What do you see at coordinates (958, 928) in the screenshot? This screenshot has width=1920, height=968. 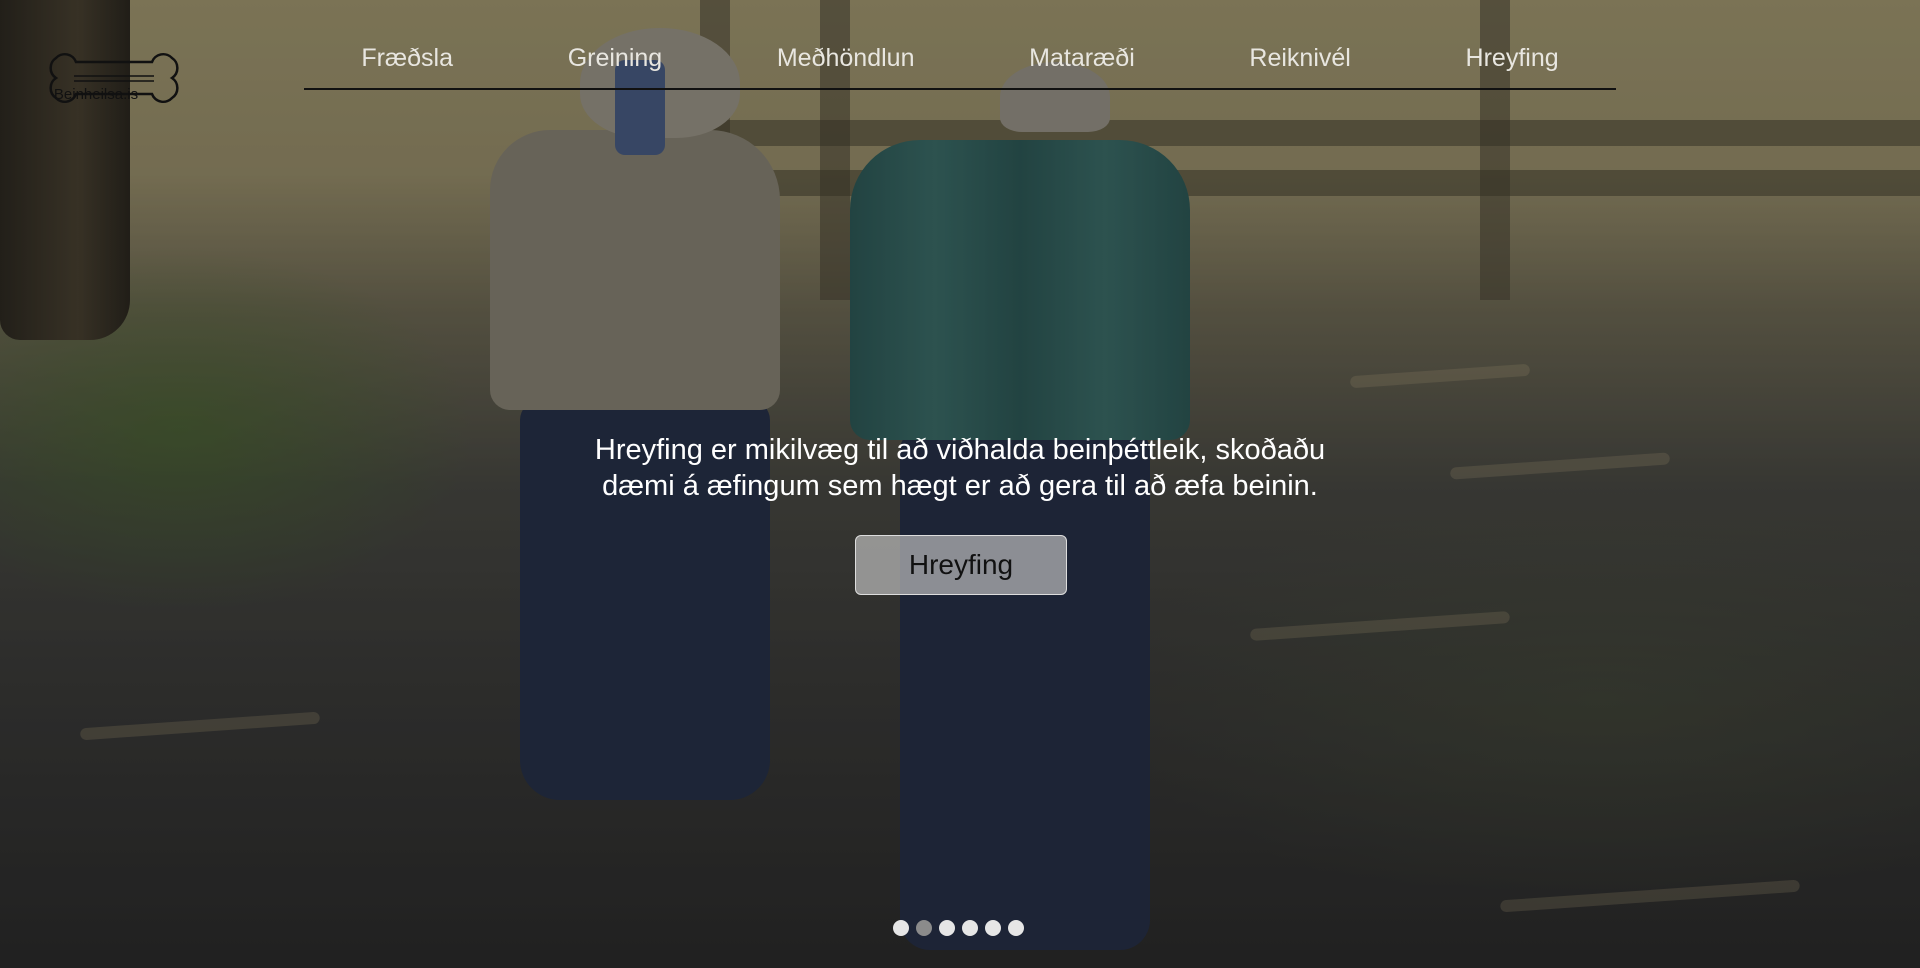 I see `carousel-dots` at bounding box center [958, 928].